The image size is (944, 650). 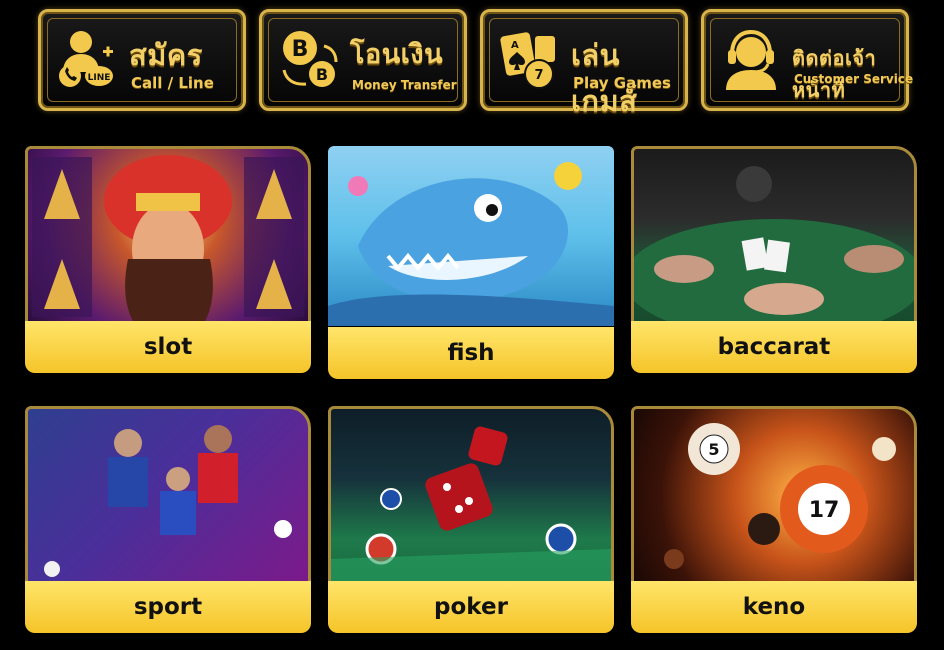 What do you see at coordinates (471, 607) in the screenshot?
I see `game-label: poker` at bounding box center [471, 607].